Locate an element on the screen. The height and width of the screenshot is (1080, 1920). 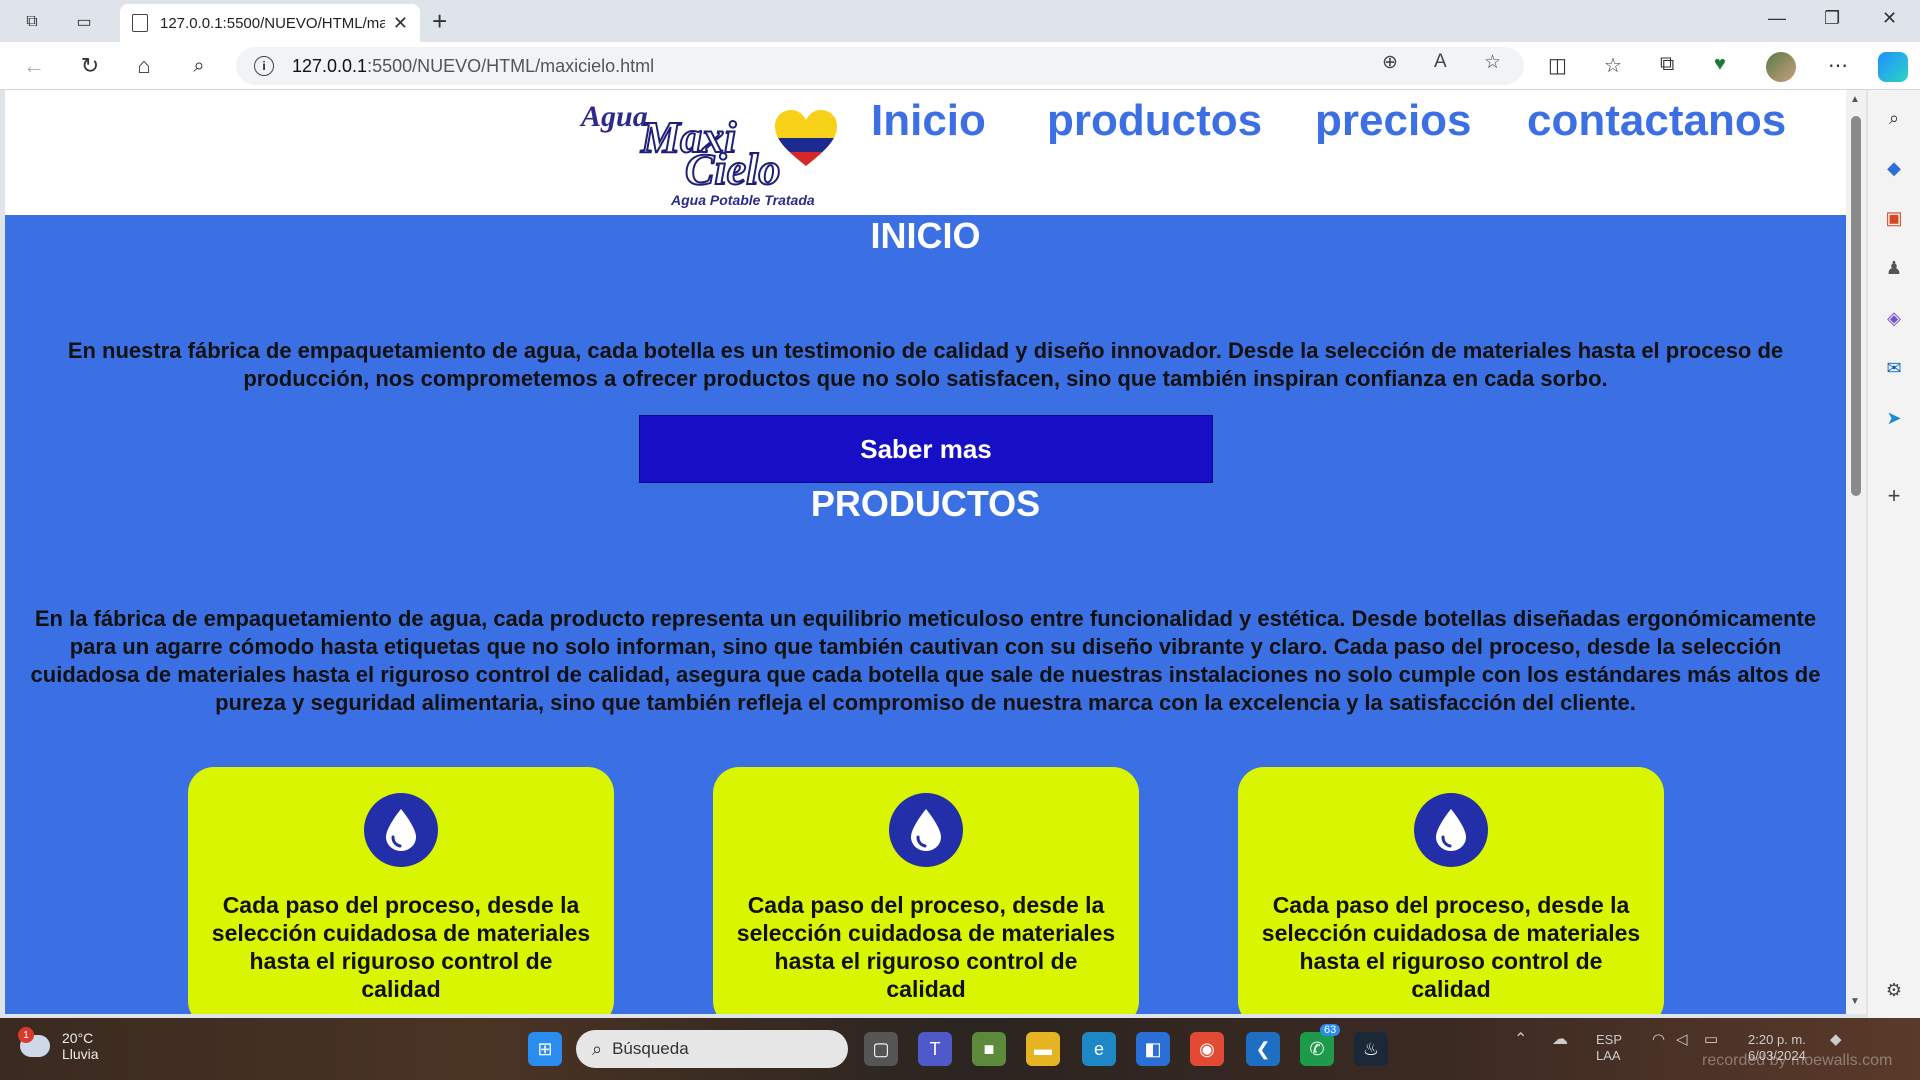
sidebar-add-icon: + is located at coordinates (1894, 495).